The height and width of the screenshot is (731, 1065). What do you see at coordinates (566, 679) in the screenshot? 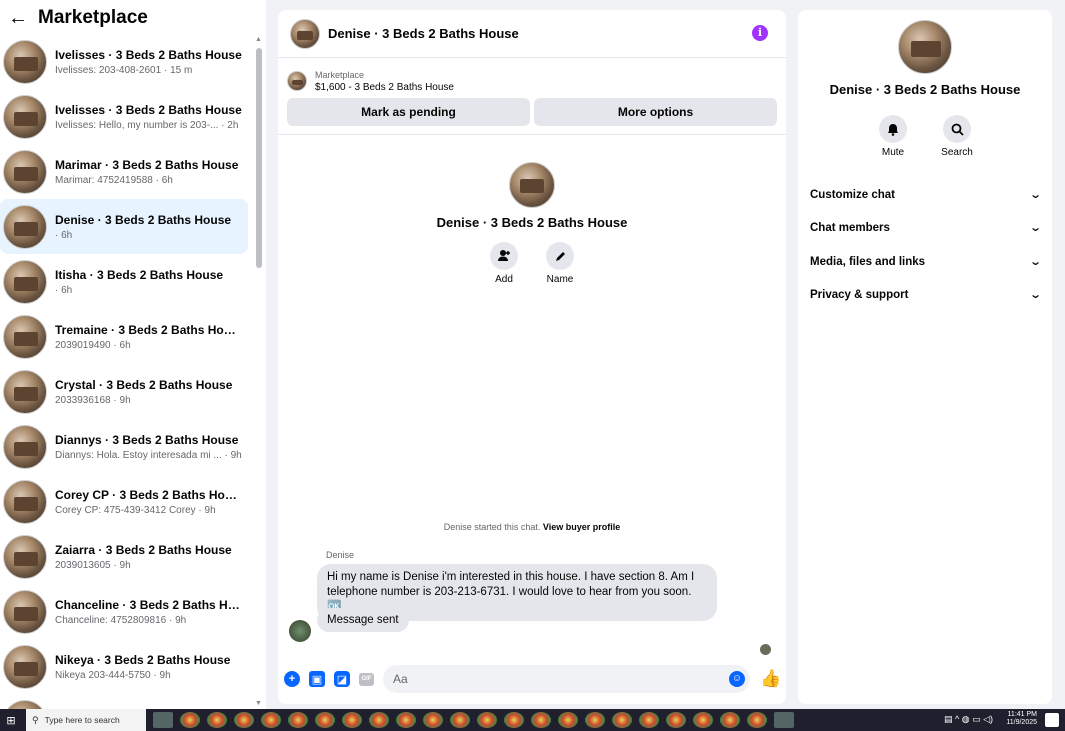
I see `message-input` at bounding box center [566, 679].